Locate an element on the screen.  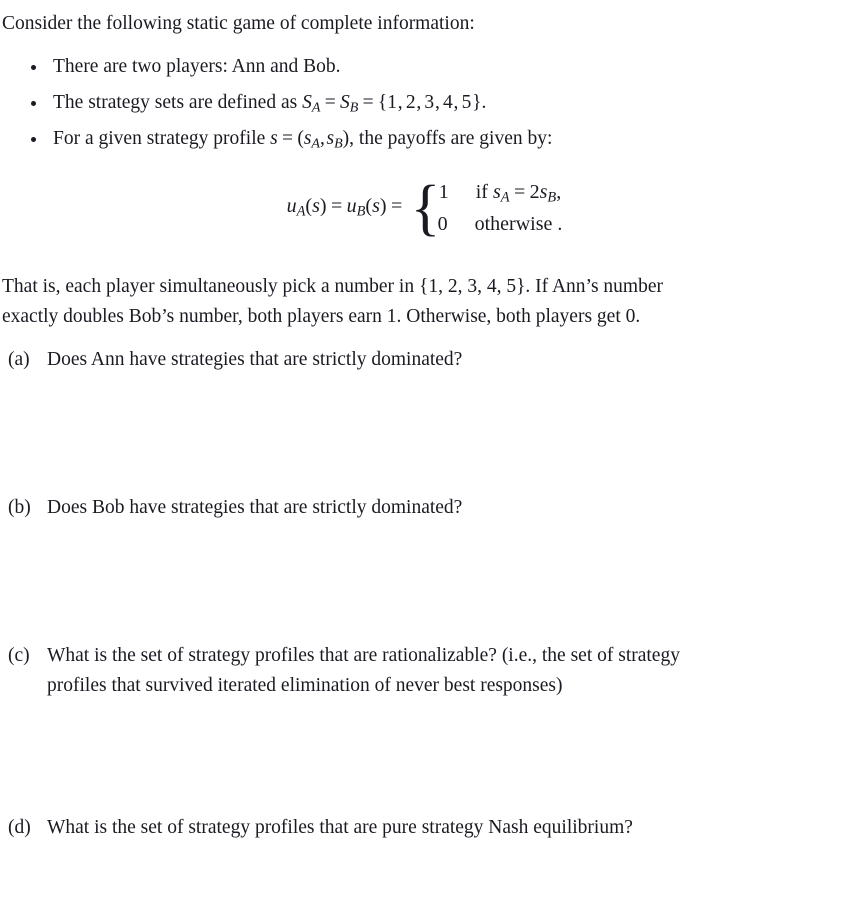
payoff-intro-suffix: , the payoffs are given by: is located at coordinates (451, 138).